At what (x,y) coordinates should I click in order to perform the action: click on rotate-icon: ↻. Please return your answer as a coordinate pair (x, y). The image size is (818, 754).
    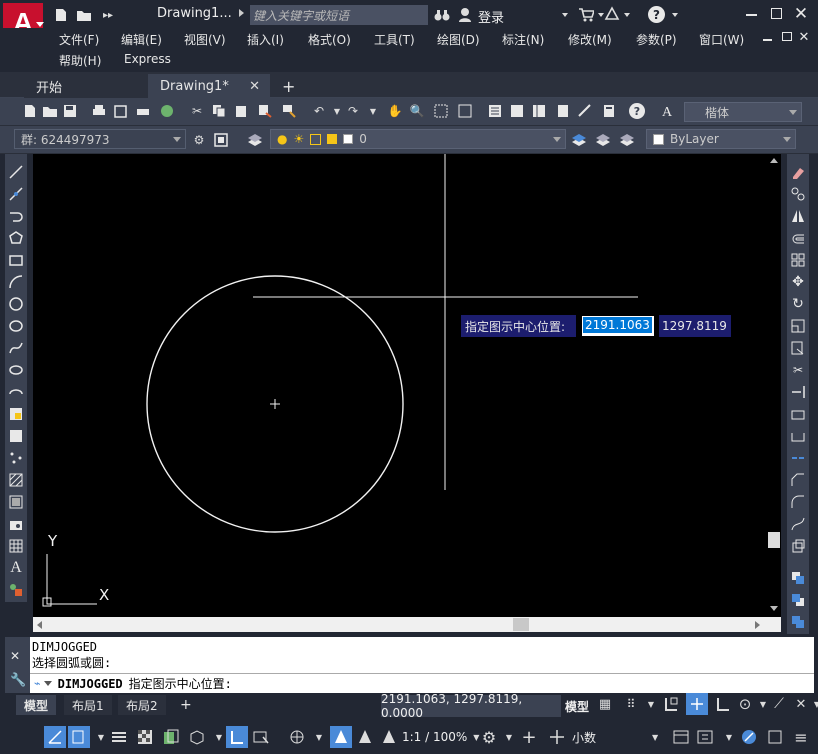
    Looking at the image, I should click on (798, 304).